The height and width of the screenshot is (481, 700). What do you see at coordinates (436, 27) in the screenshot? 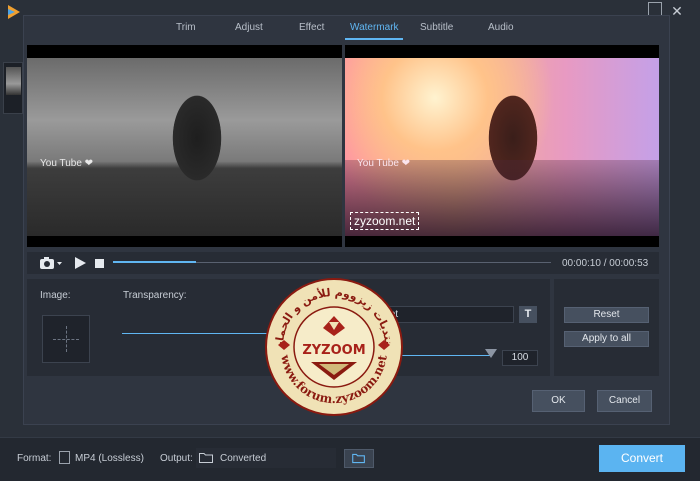
I see `tab-subtitle: Subtitle` at bounding box center [436, 27].